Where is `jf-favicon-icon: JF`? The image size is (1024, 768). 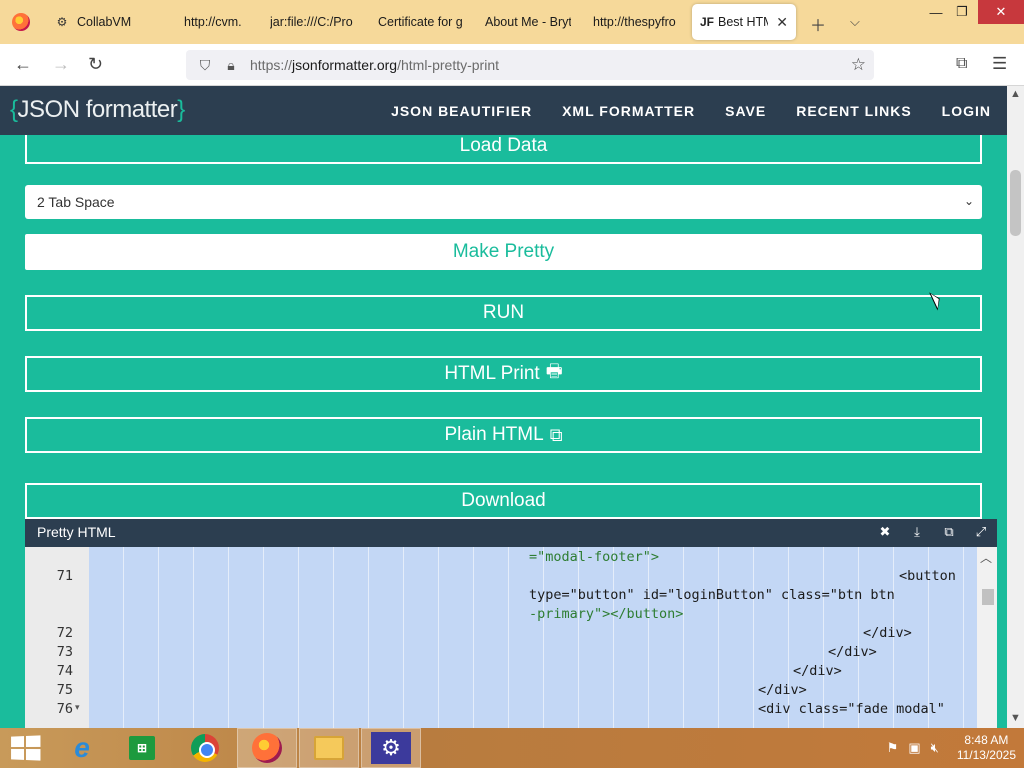
jf-favicon-icon: JF is located at coordinates (707, 22).